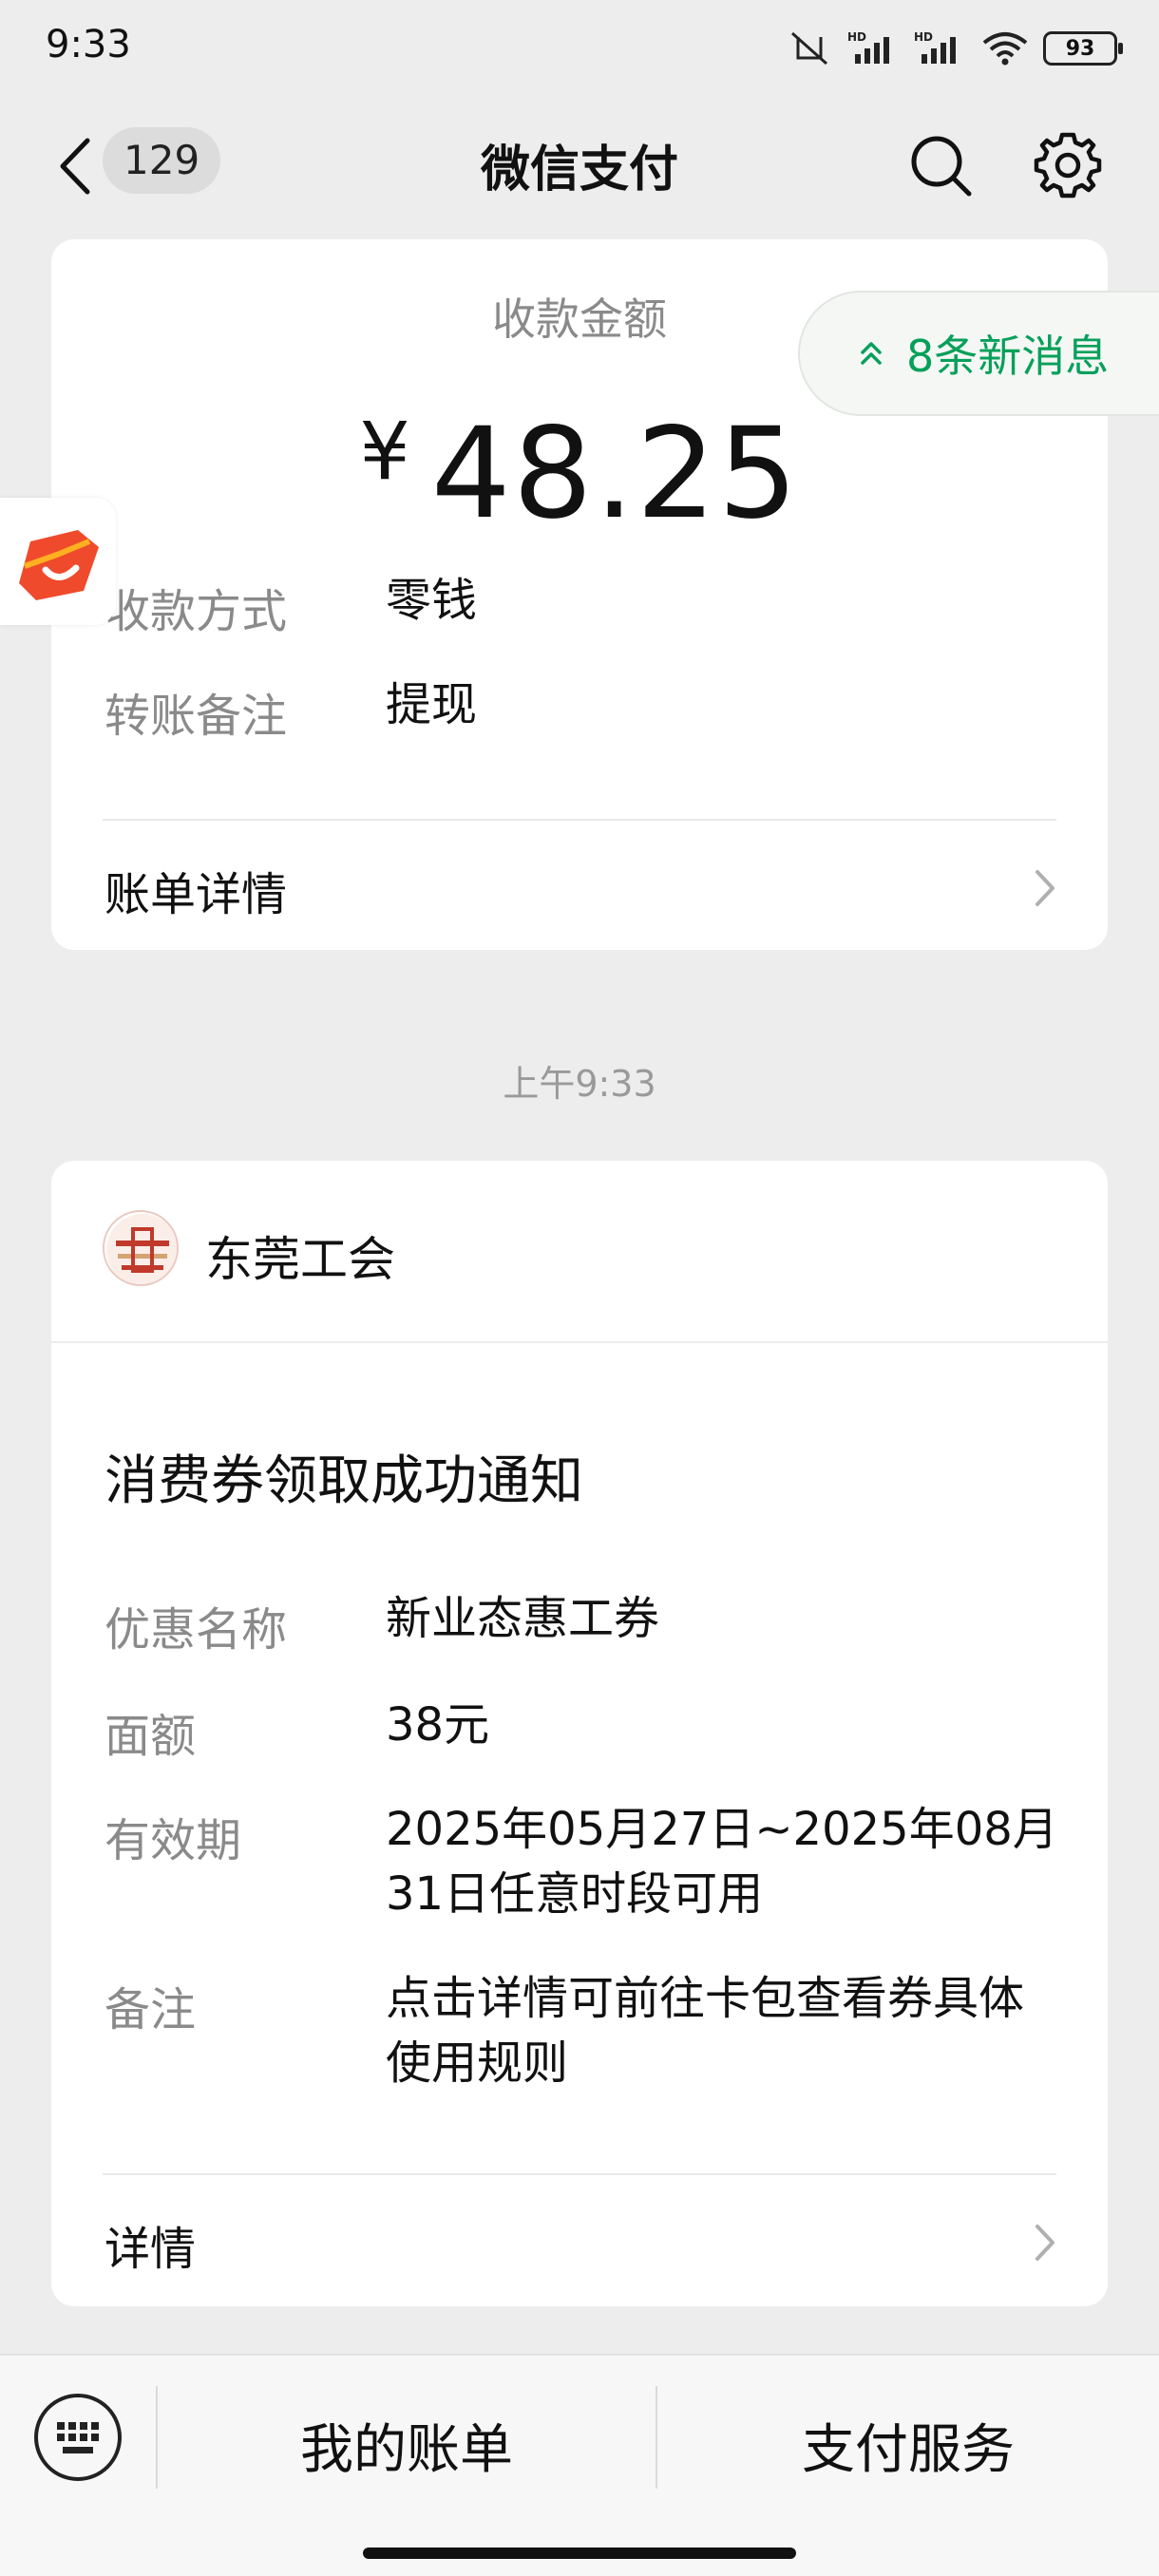 Image resolution: width=1159 pixels, height=2576 pixels. Describe the element at coordinates (1068, 165) in the screenshot. I see `gear-icon` at that location.